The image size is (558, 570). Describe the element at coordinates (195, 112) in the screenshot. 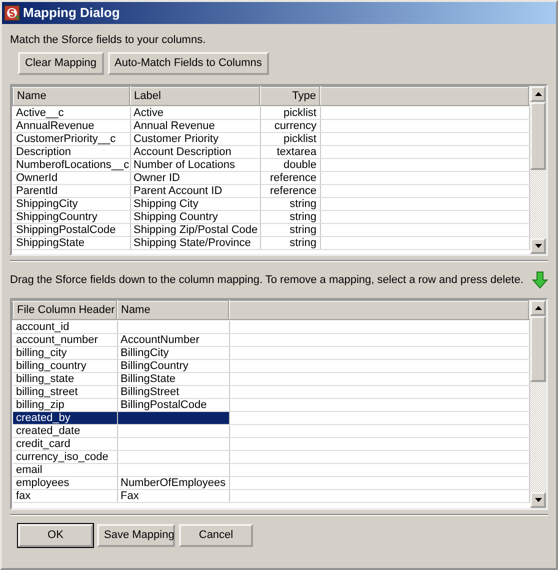

I see `table-cell: Active` at that location.